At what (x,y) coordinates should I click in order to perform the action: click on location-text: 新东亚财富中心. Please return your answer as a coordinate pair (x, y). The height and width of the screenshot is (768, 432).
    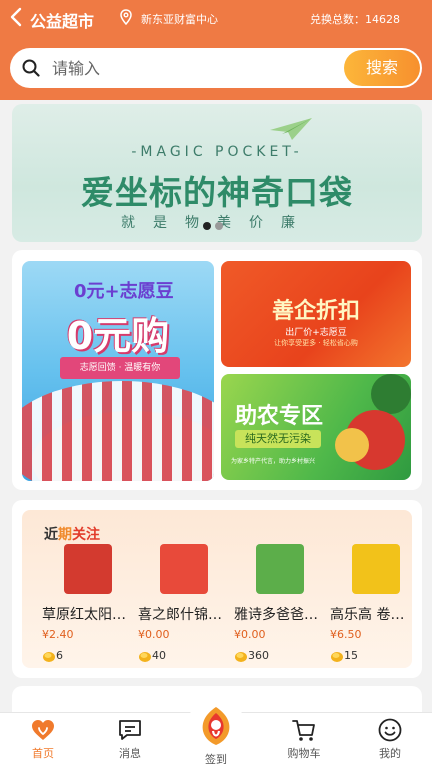
    Looking at the image, I should click on (179, 19).